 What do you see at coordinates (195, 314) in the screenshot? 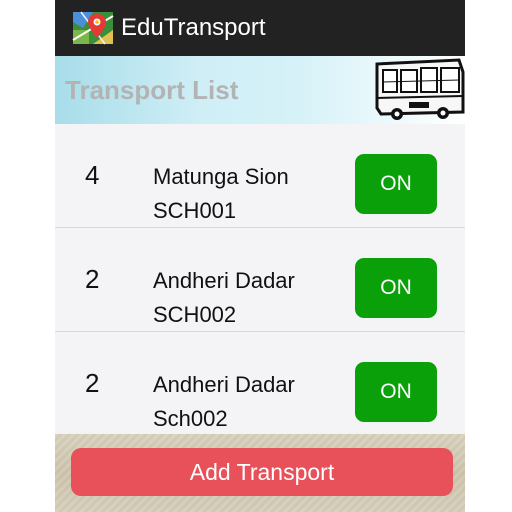
I see `transport-code: SCH002` at bounding box center [195, 314].